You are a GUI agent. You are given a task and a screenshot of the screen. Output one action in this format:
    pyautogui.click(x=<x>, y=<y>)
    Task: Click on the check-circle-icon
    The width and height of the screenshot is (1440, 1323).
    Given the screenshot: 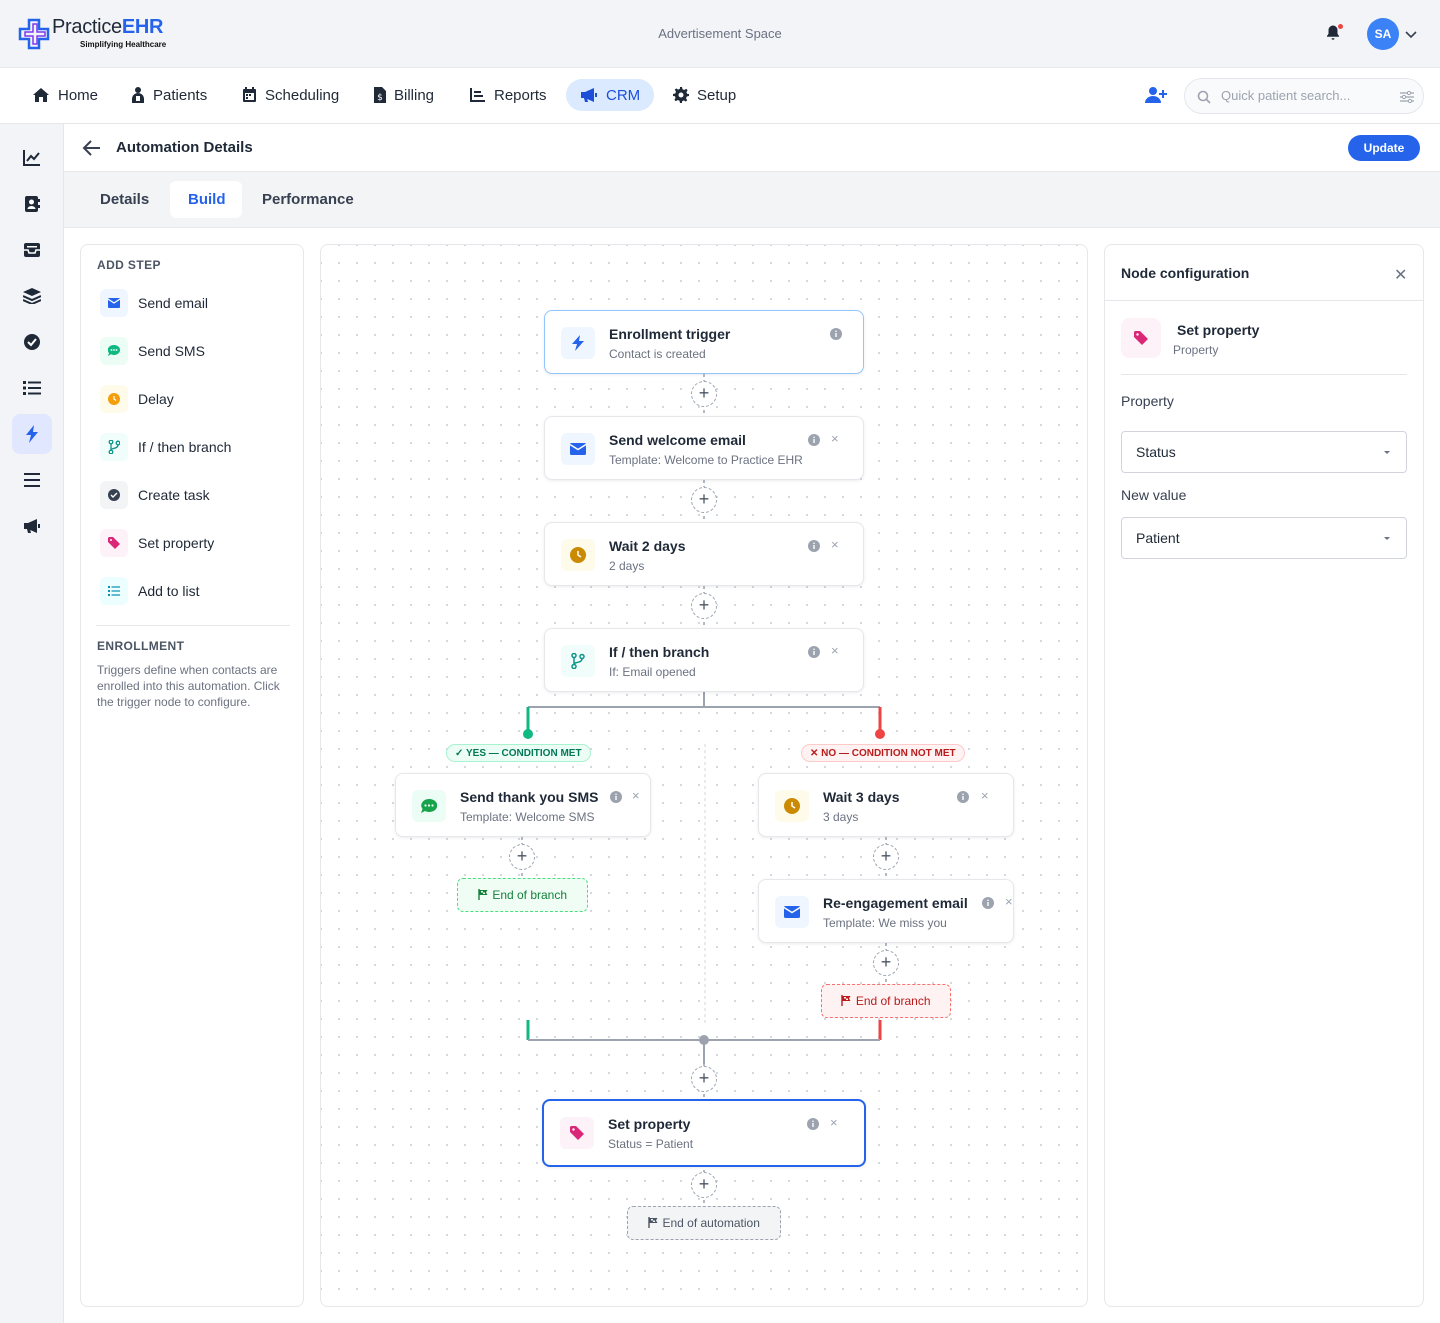 What is the action you would take?
    pyautogui.click(x=32, y=342)
    